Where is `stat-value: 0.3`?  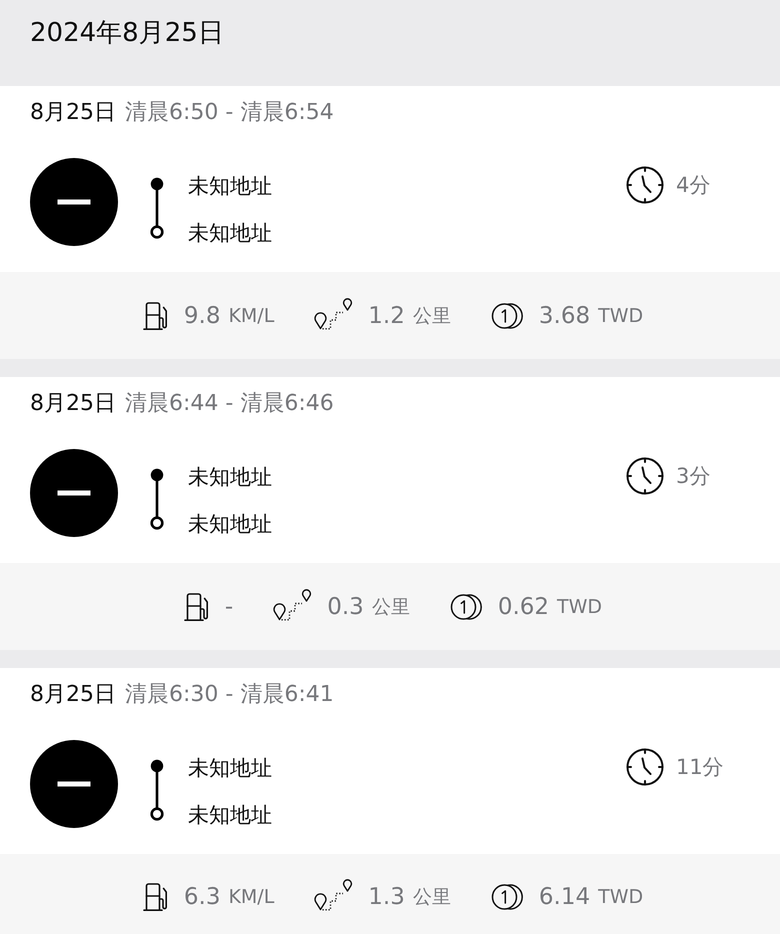
stat-value: 0.3 is located at coordinates (345, 607).